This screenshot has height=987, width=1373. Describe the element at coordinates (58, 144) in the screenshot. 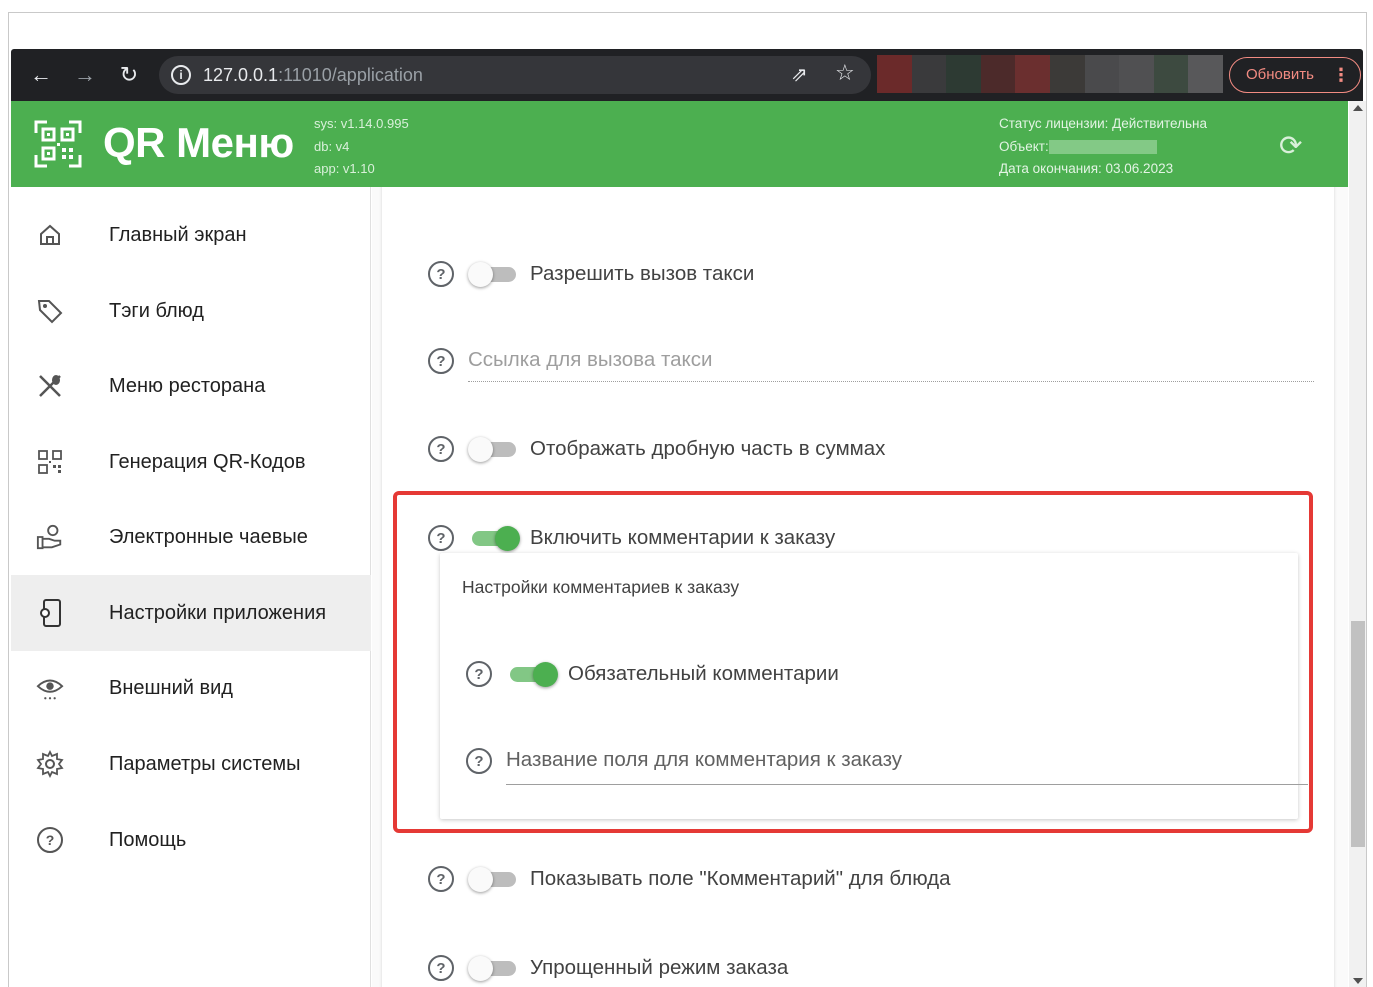

I see `qr-logo-icon` at that location.